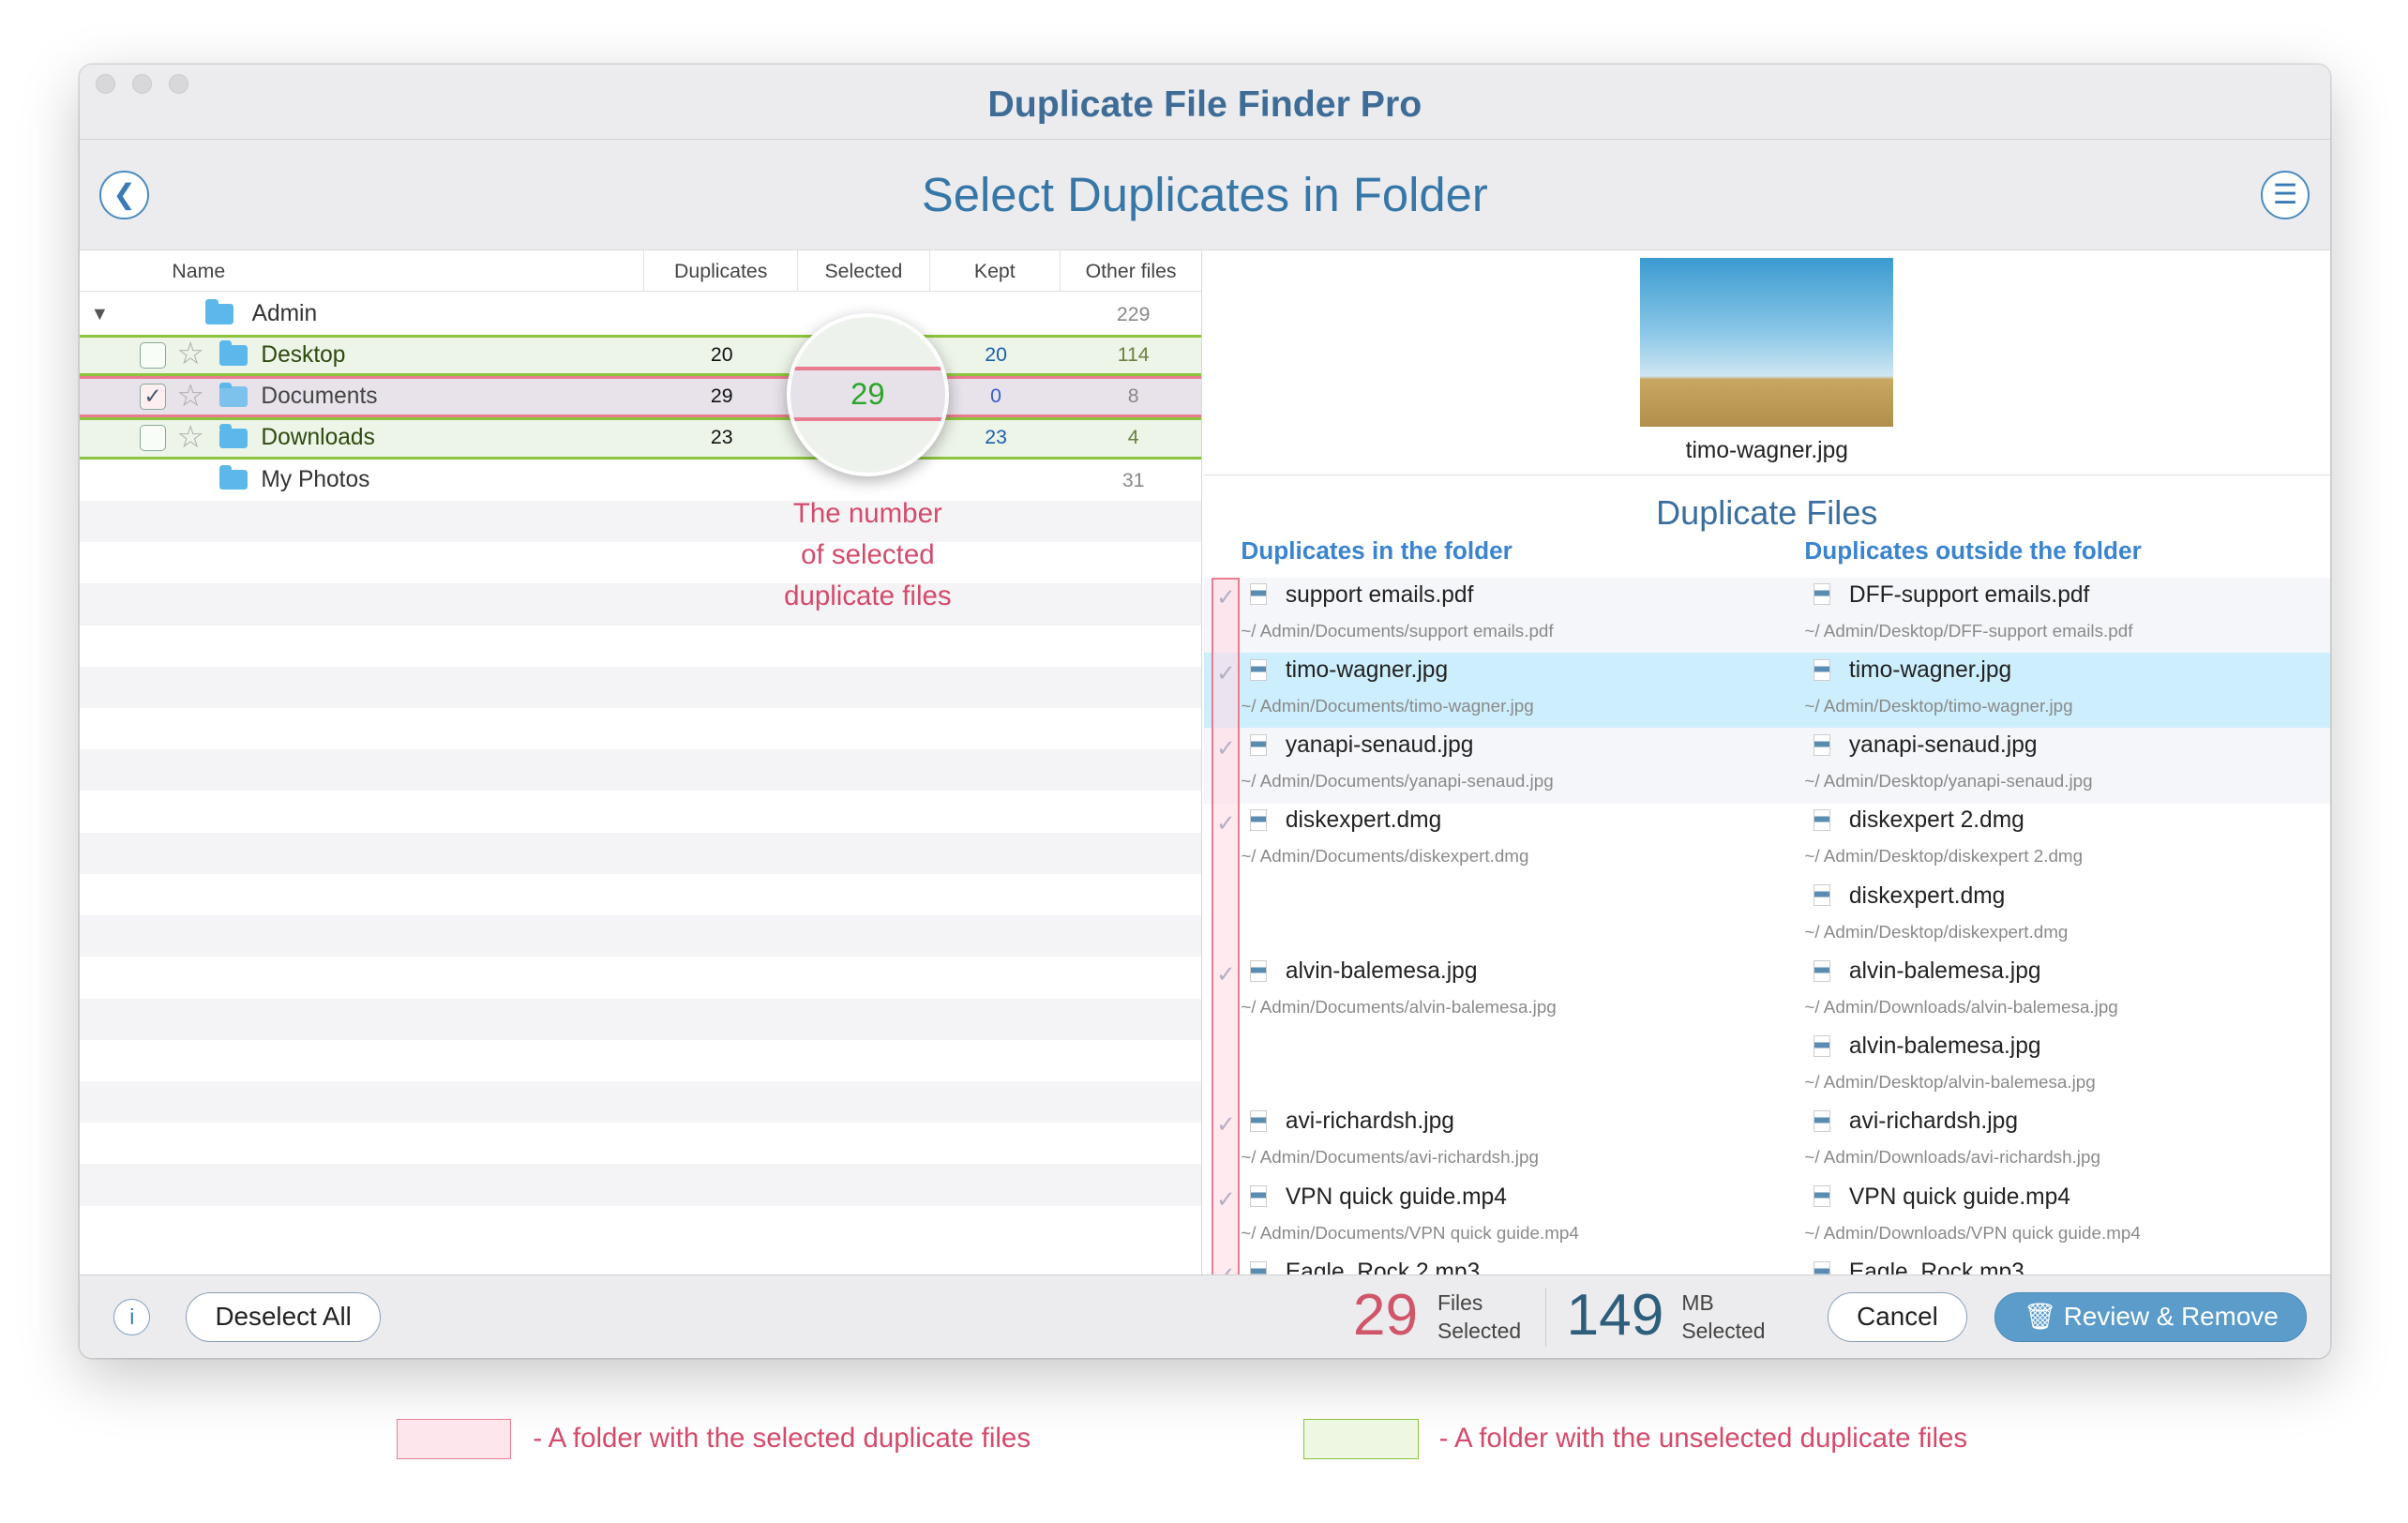 This screenshot has width=2408, height=1523. Describe the element at coordinates (996, 438) in the screenshot. I see `kept-count: 23` at that location.